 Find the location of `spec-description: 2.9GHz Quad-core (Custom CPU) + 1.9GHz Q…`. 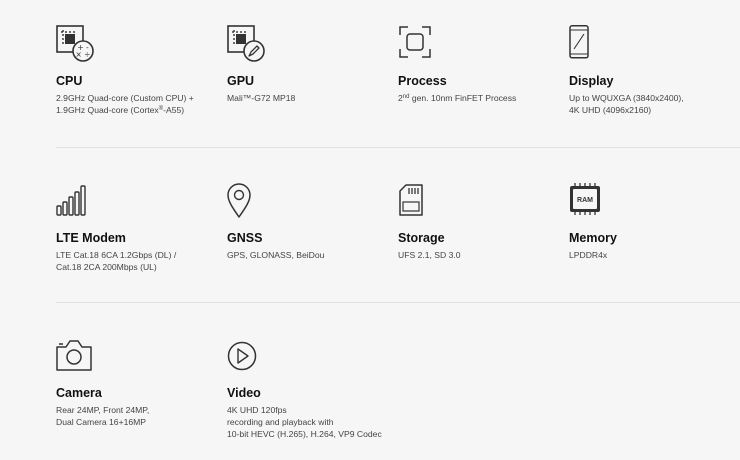

spec-description: 2.9GHz Quad-core (Custom CPU) + 1.9GHz Q… is located at coordinates (125, 104).